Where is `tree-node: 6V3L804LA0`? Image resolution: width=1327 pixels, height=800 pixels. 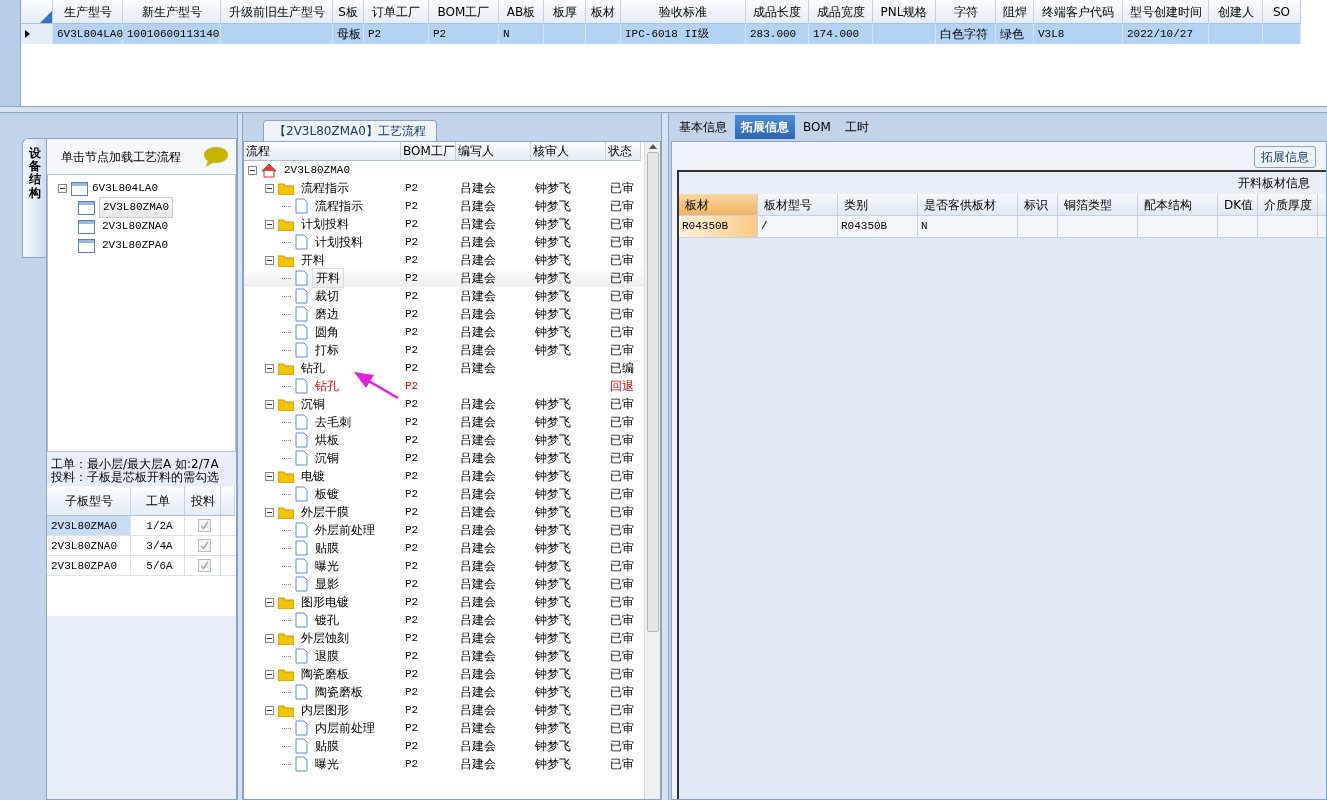
tree-node: 6V3L804LA0 is located at coordinates (125, 188).